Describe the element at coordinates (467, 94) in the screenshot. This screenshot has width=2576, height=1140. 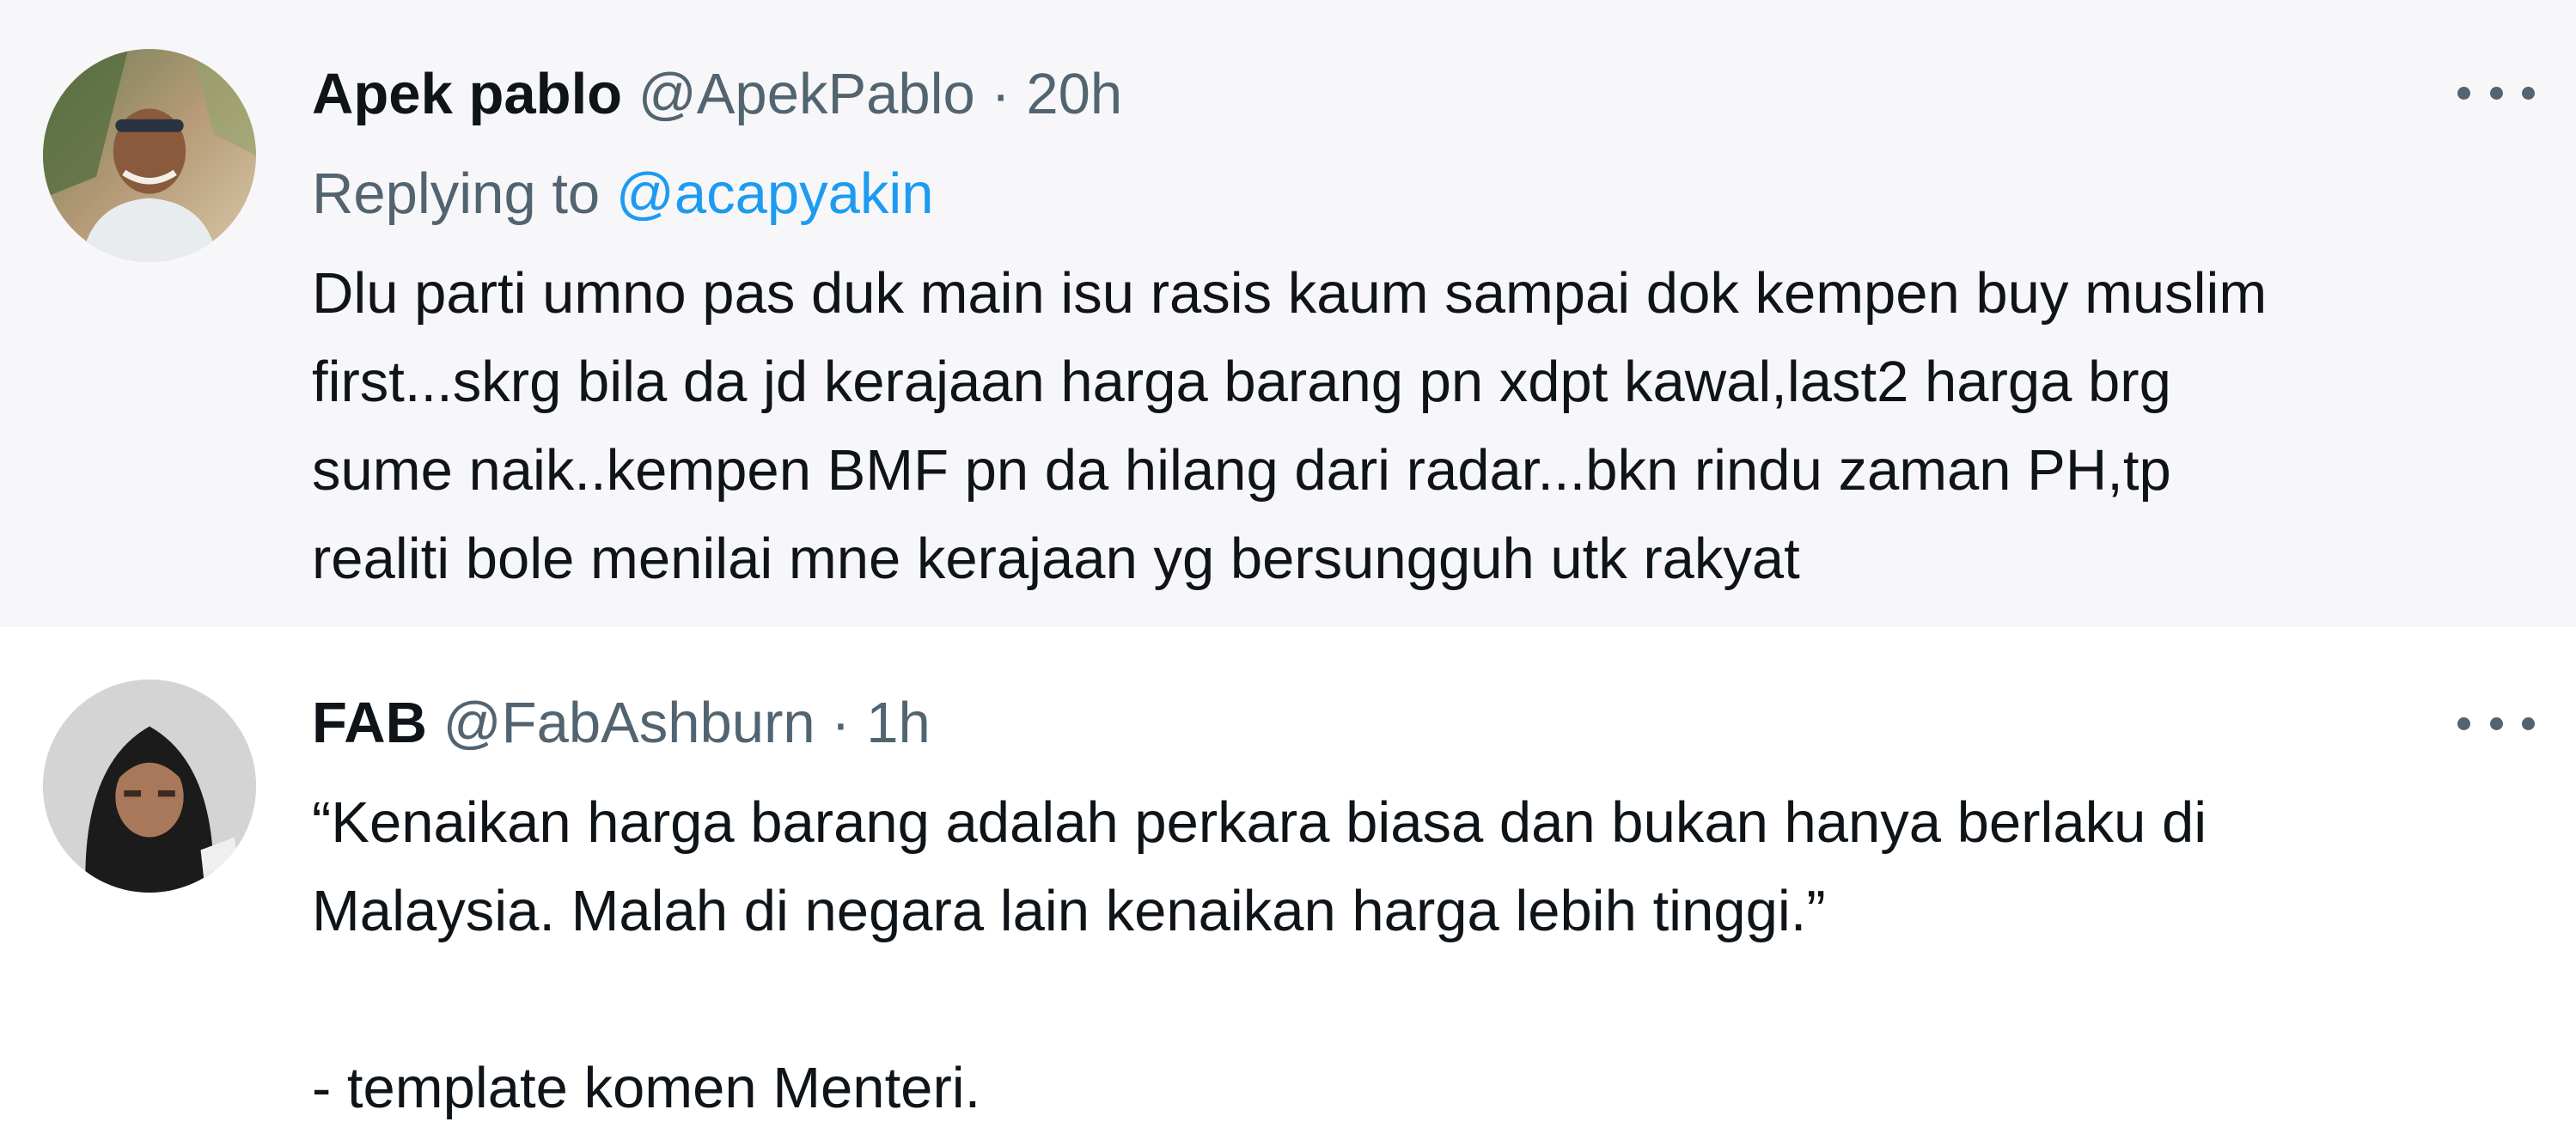
I see `display-name: Apek pablo` at that location.